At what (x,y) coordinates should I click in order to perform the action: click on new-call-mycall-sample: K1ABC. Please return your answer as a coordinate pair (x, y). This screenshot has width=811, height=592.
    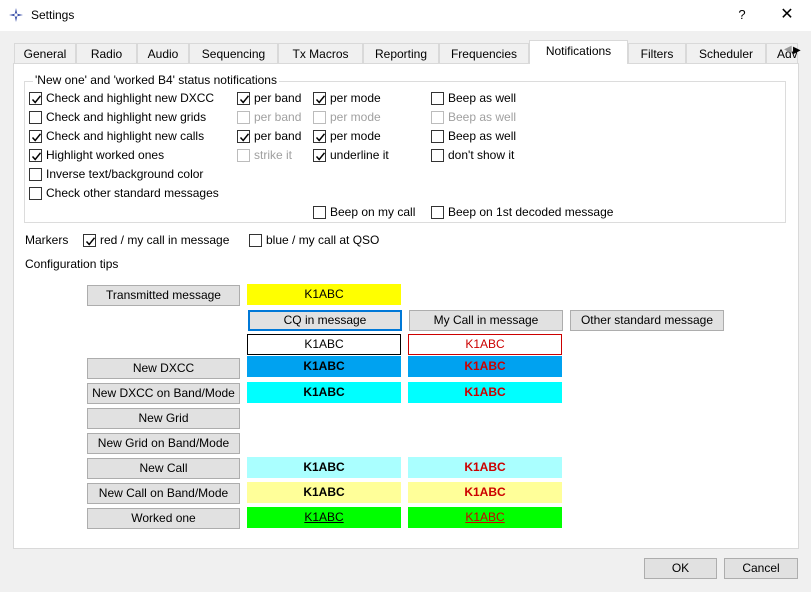
    Looking at the image, I should click on (485, 467).